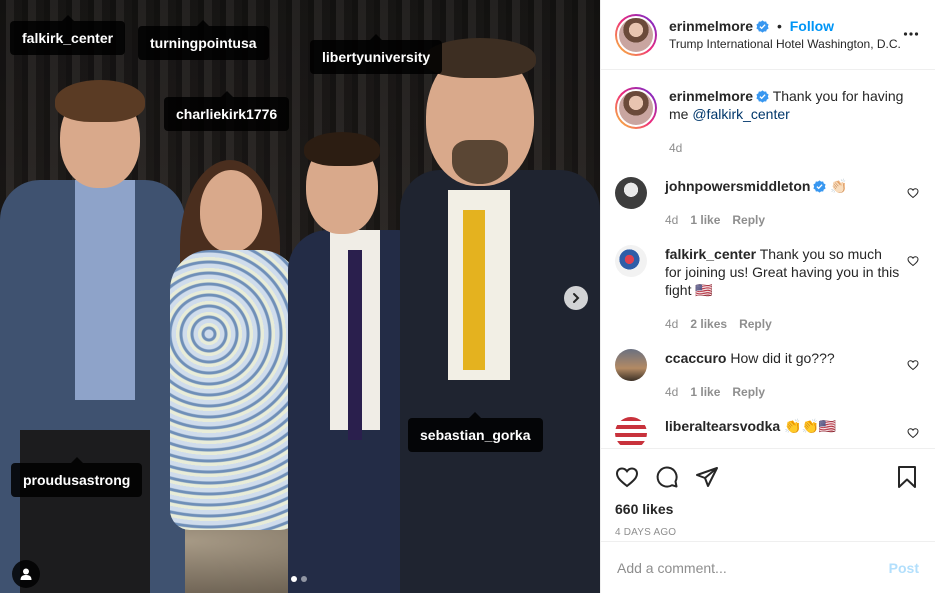 The height and width of the screenshot is (593, 935). What do you see at coordinates (227, 111) in the screenshot?
I see `photo-tag-charliekirk1776: charliekirk1776` at bounding box center [227, 111].